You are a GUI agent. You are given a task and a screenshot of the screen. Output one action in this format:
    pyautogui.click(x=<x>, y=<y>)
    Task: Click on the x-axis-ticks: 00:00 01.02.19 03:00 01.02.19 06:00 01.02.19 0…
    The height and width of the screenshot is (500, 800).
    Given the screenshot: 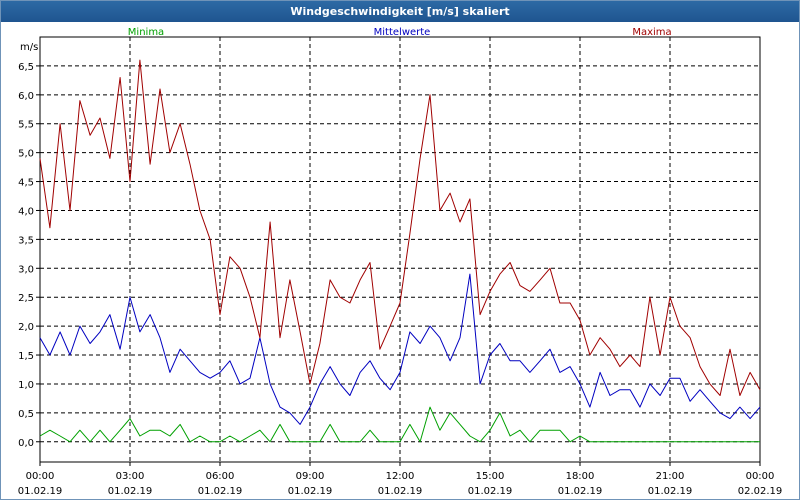 What is the action you would take?
    pyautogui.click(x=400, y=479)
    